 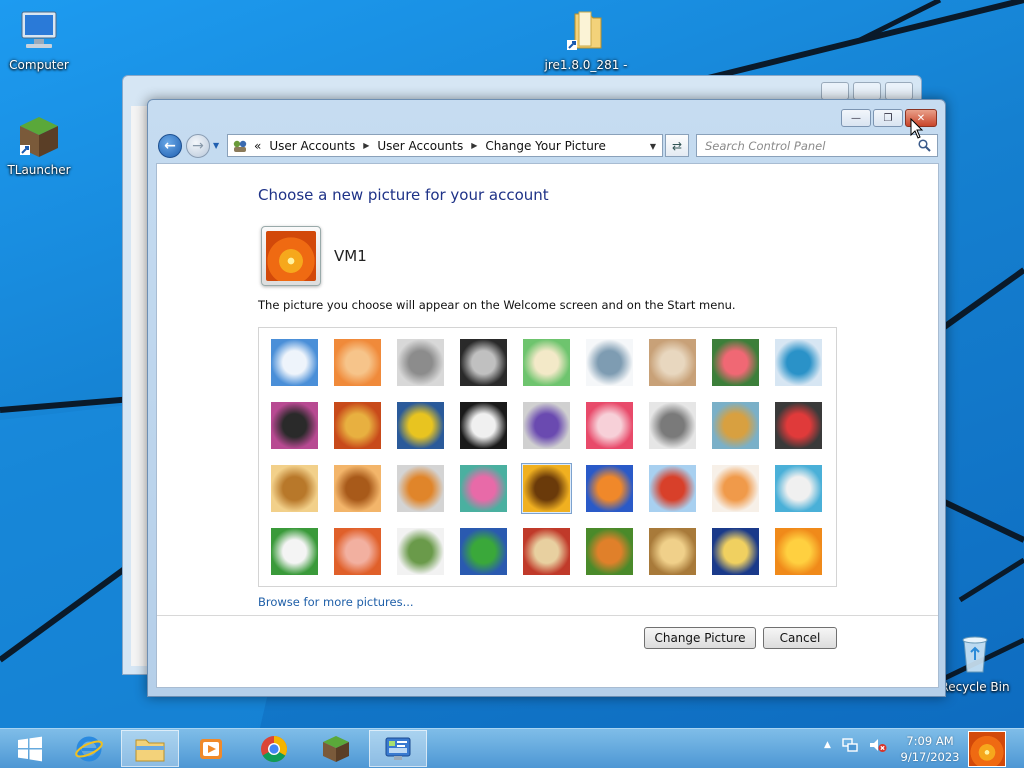 I want to click on desktop-icon-recycle-bin: Recycle Bin, so click(x=975, y=662).